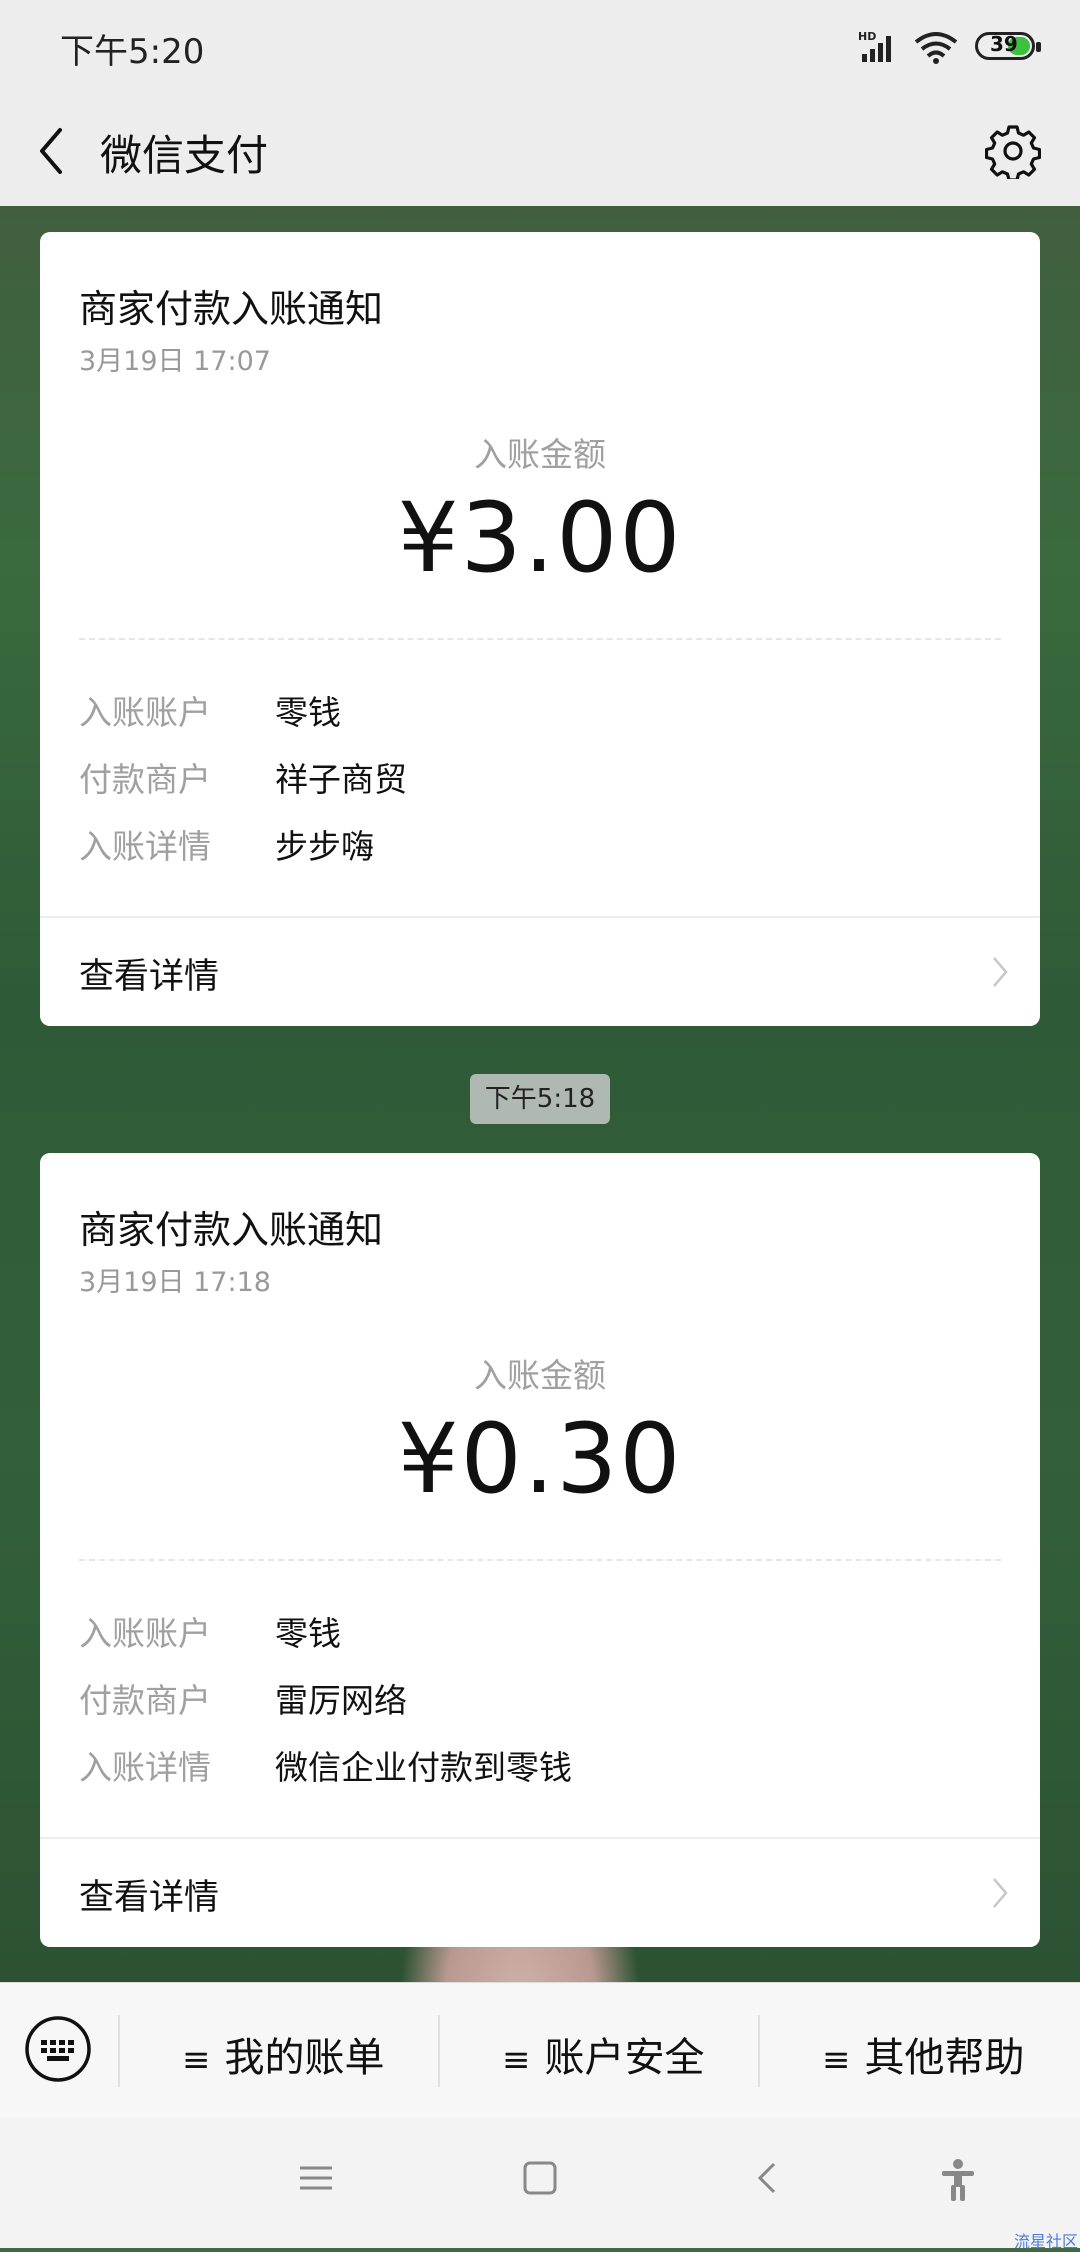 The height and width of the screenshot is (2252, 1080). What do you see at coordinates (325, 1767) in the screenshot?
I see `info-row: 入账详情 微信企业付款到零钱` at bounding box center [325, 1767].